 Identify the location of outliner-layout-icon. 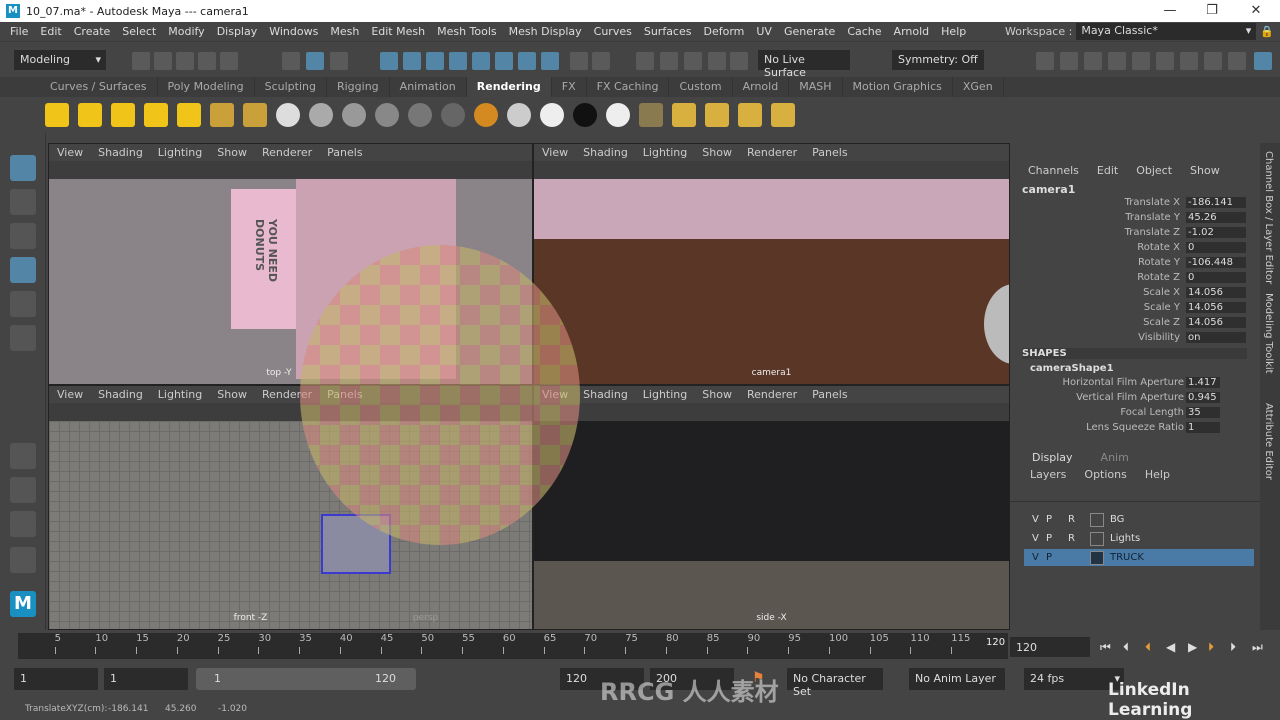
(23, 560).